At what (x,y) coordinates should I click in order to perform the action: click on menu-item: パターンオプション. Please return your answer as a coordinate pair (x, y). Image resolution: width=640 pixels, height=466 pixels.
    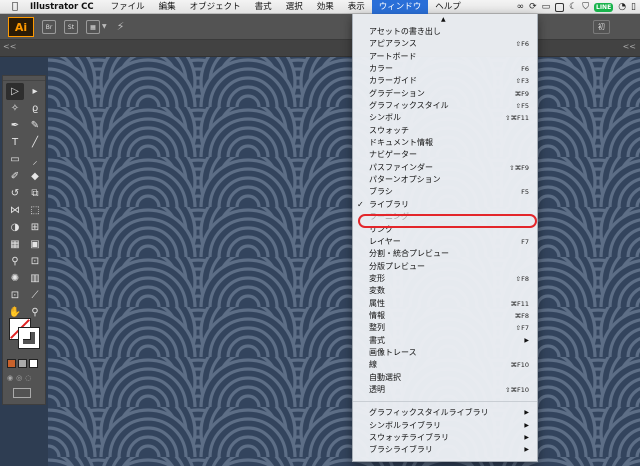
    Looking at the image, I should click on (445, 180).